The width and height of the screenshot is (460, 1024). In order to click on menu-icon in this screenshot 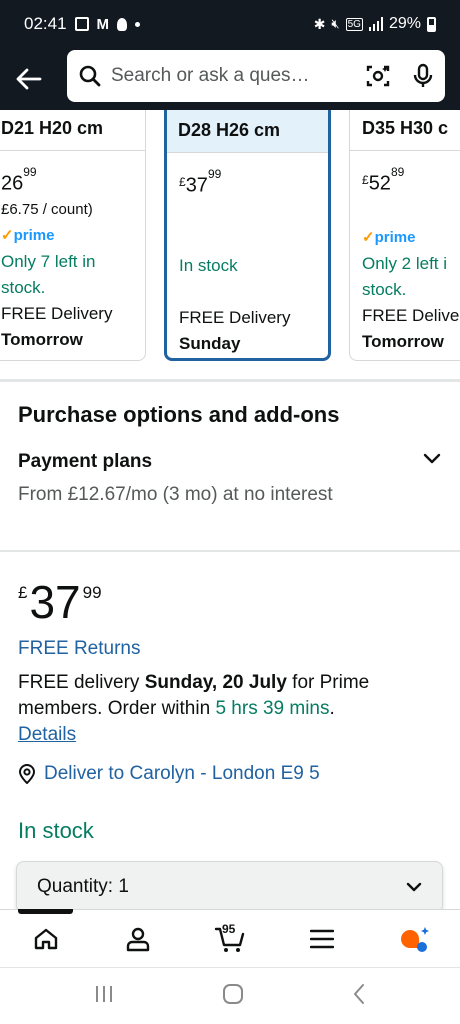, I will do `click(322, 938)`.